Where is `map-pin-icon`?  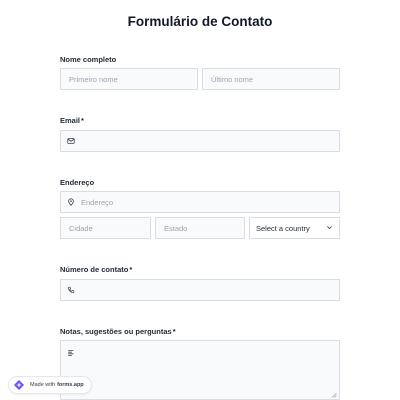 map-pin-icon is located at coordinates (71, 202).